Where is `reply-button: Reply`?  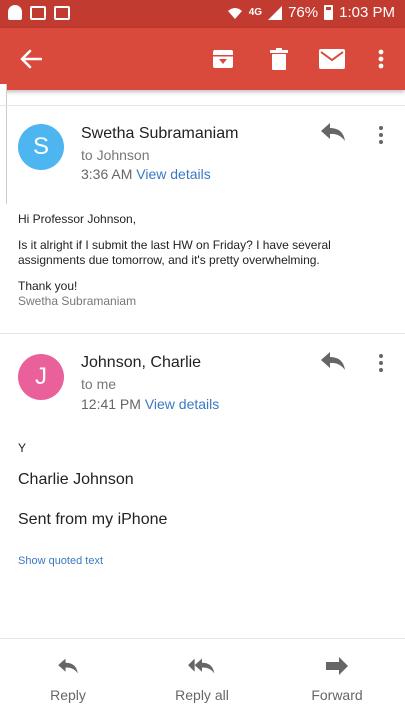 reply-button: Reply is located at coordinates (68, 678).